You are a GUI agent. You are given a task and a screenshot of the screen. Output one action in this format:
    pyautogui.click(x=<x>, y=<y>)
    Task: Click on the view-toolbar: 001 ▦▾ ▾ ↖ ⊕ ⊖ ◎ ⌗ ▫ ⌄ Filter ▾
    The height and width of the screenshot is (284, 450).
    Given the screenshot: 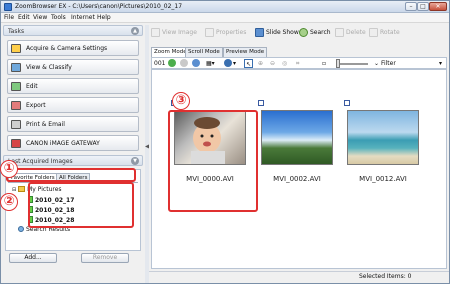 What is the action you would take?
    pyautogui.click(x=299, y=63)
    